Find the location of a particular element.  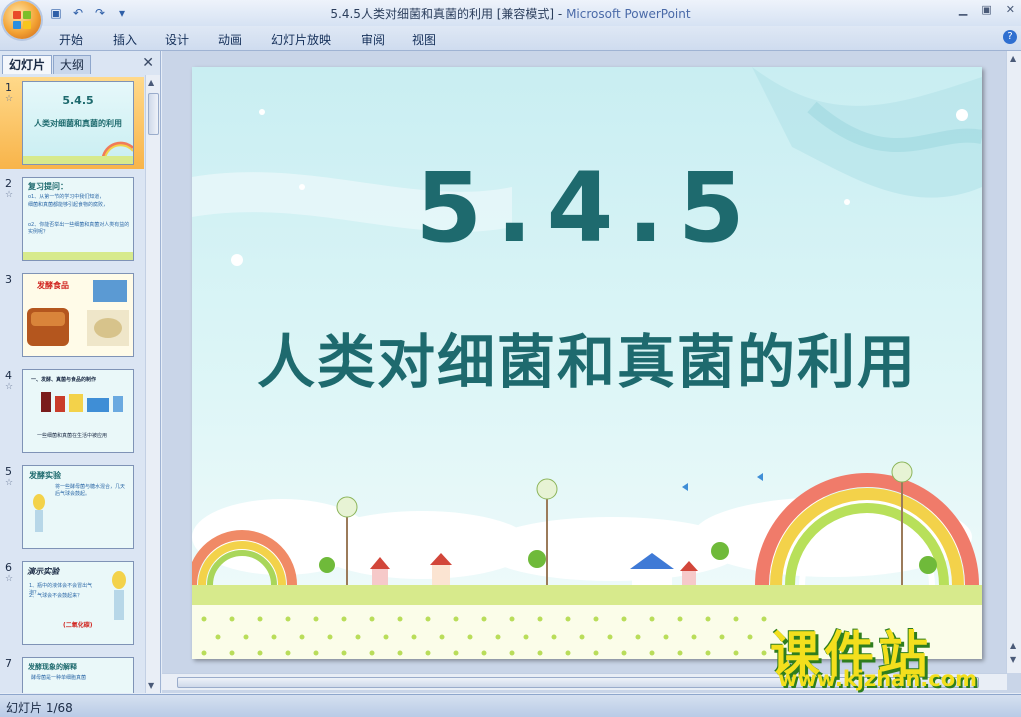

thumbnail-ground is located at coordinates (78, 256).